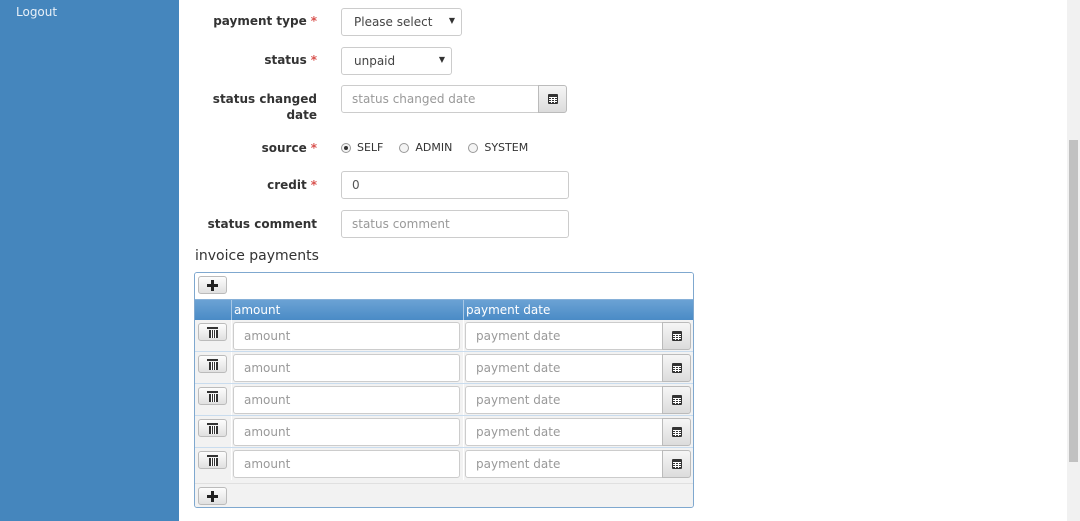  What do you see at coordinates (284, 148) in the screenshot?
I see `source-label-text: source` at bounding box center [284, 148].